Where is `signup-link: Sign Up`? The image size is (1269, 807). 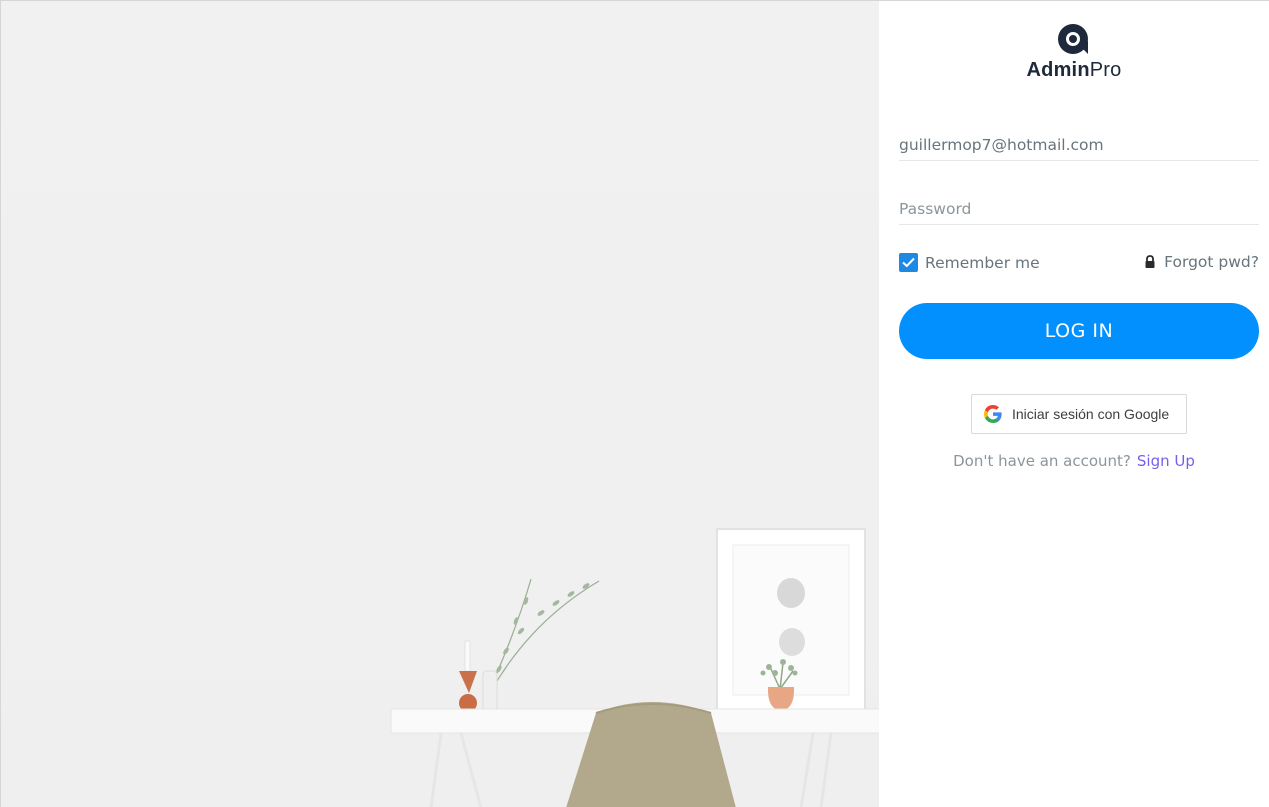
signup-link: Sign Up is located at coordinates (1166, 461).